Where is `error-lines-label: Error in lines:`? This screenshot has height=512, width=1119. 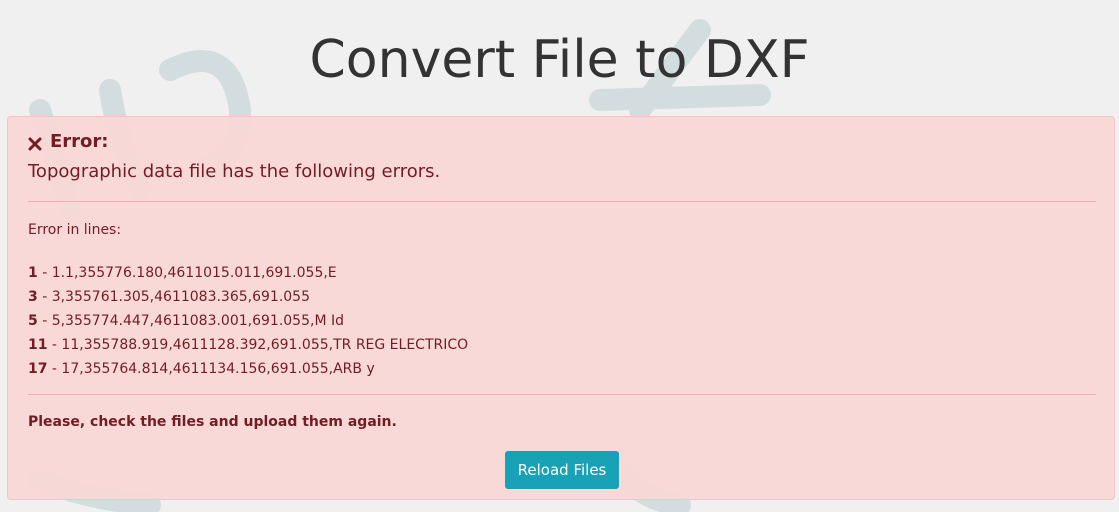
error-lines-label: Error in lines: is located at coordinates (75, 230).